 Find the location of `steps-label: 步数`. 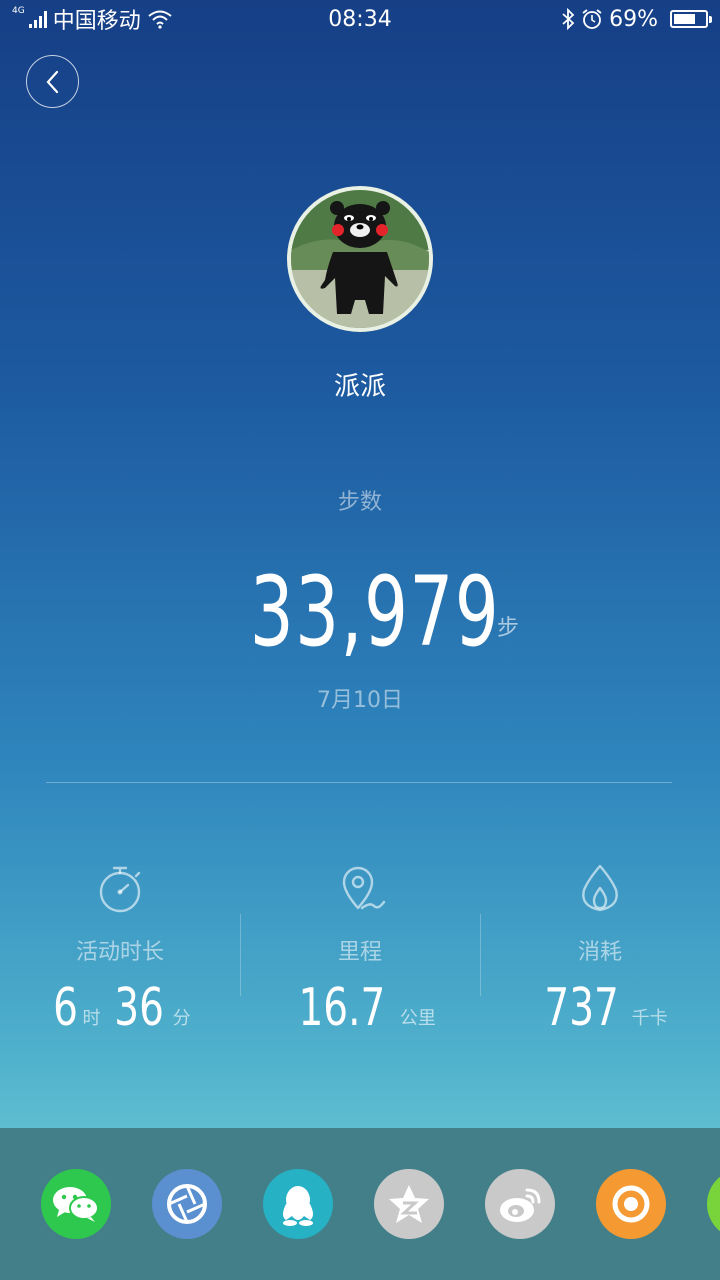

steps-label: 步数 is located at coordinates (359, 502).